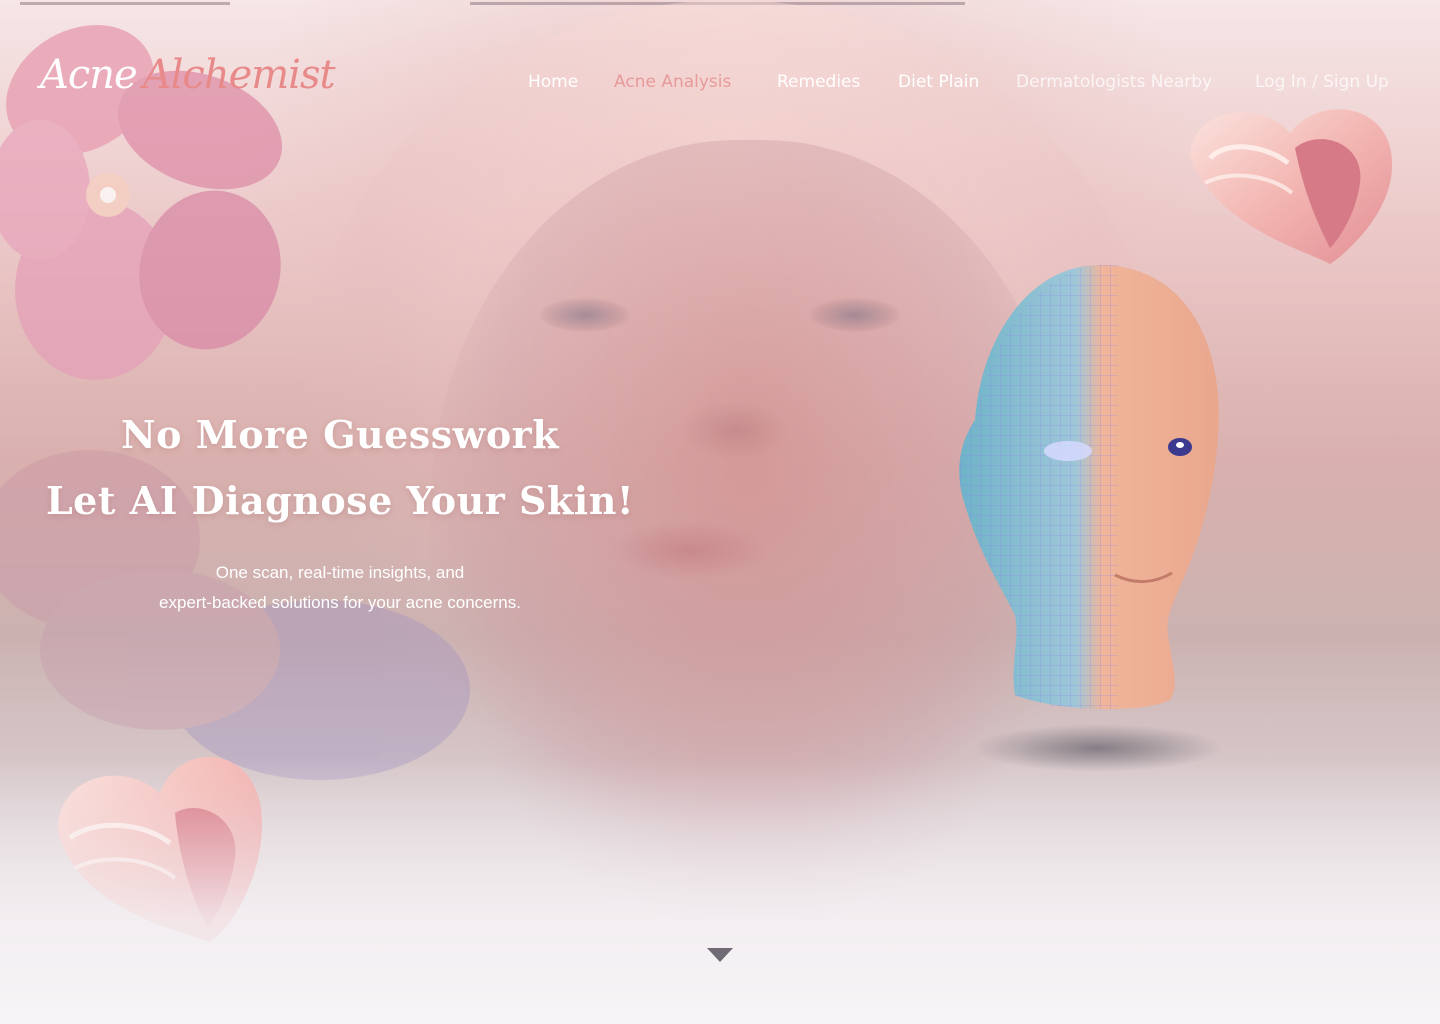 This screenshot has height=1024, width=1440. I want to click on nav-home: Home, so click(553, 84).